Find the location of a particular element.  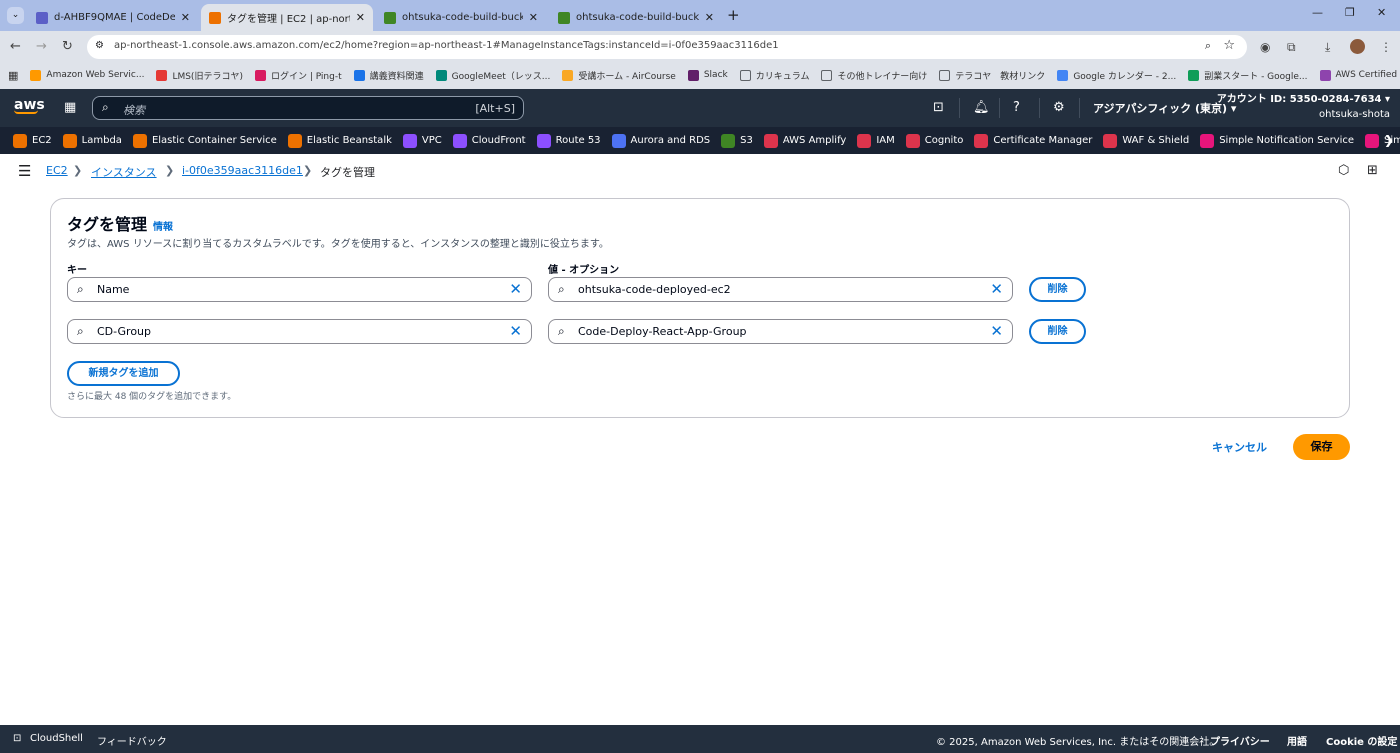

bookmark-item: 受講ホーム - AirCourse is located at coordinates (619, 75).